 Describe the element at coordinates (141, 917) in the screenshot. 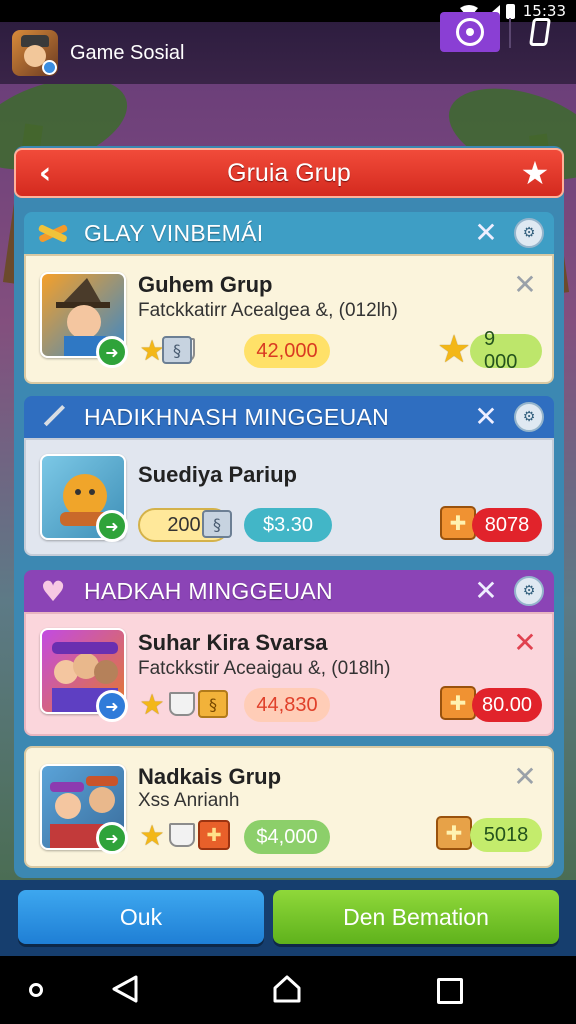

I see `ok-button: Ouk` at that location.